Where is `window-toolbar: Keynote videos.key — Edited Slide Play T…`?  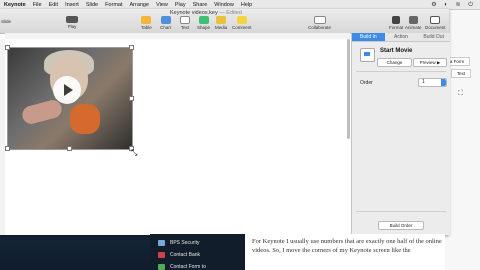 window-toolbar: Keynote videos.key — Edited Slide Play T… is located at coordinates (224, 21).